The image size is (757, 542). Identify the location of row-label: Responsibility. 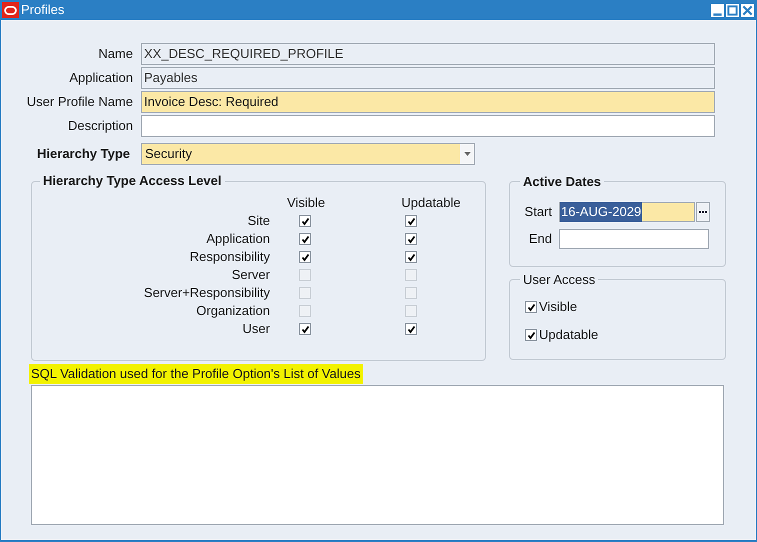
(229, 257).